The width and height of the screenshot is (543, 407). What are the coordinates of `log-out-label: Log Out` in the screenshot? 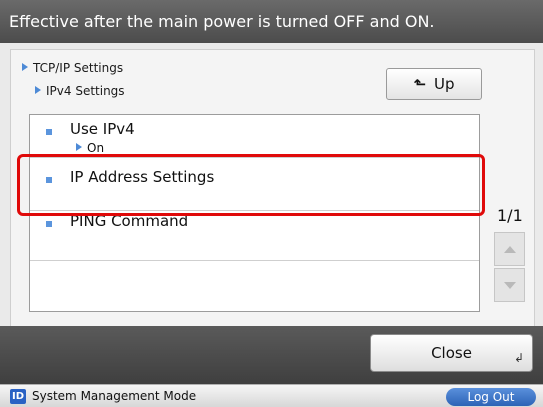 It's located at (491, 397).